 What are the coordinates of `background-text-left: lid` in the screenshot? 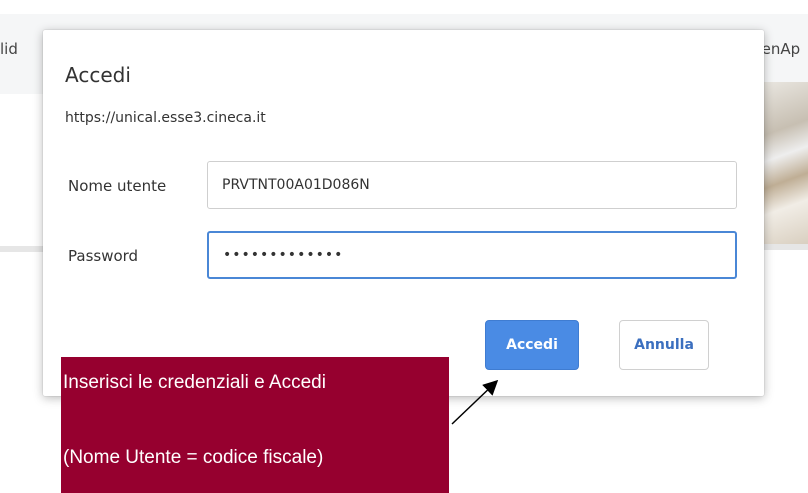 It's located at (9, 49).